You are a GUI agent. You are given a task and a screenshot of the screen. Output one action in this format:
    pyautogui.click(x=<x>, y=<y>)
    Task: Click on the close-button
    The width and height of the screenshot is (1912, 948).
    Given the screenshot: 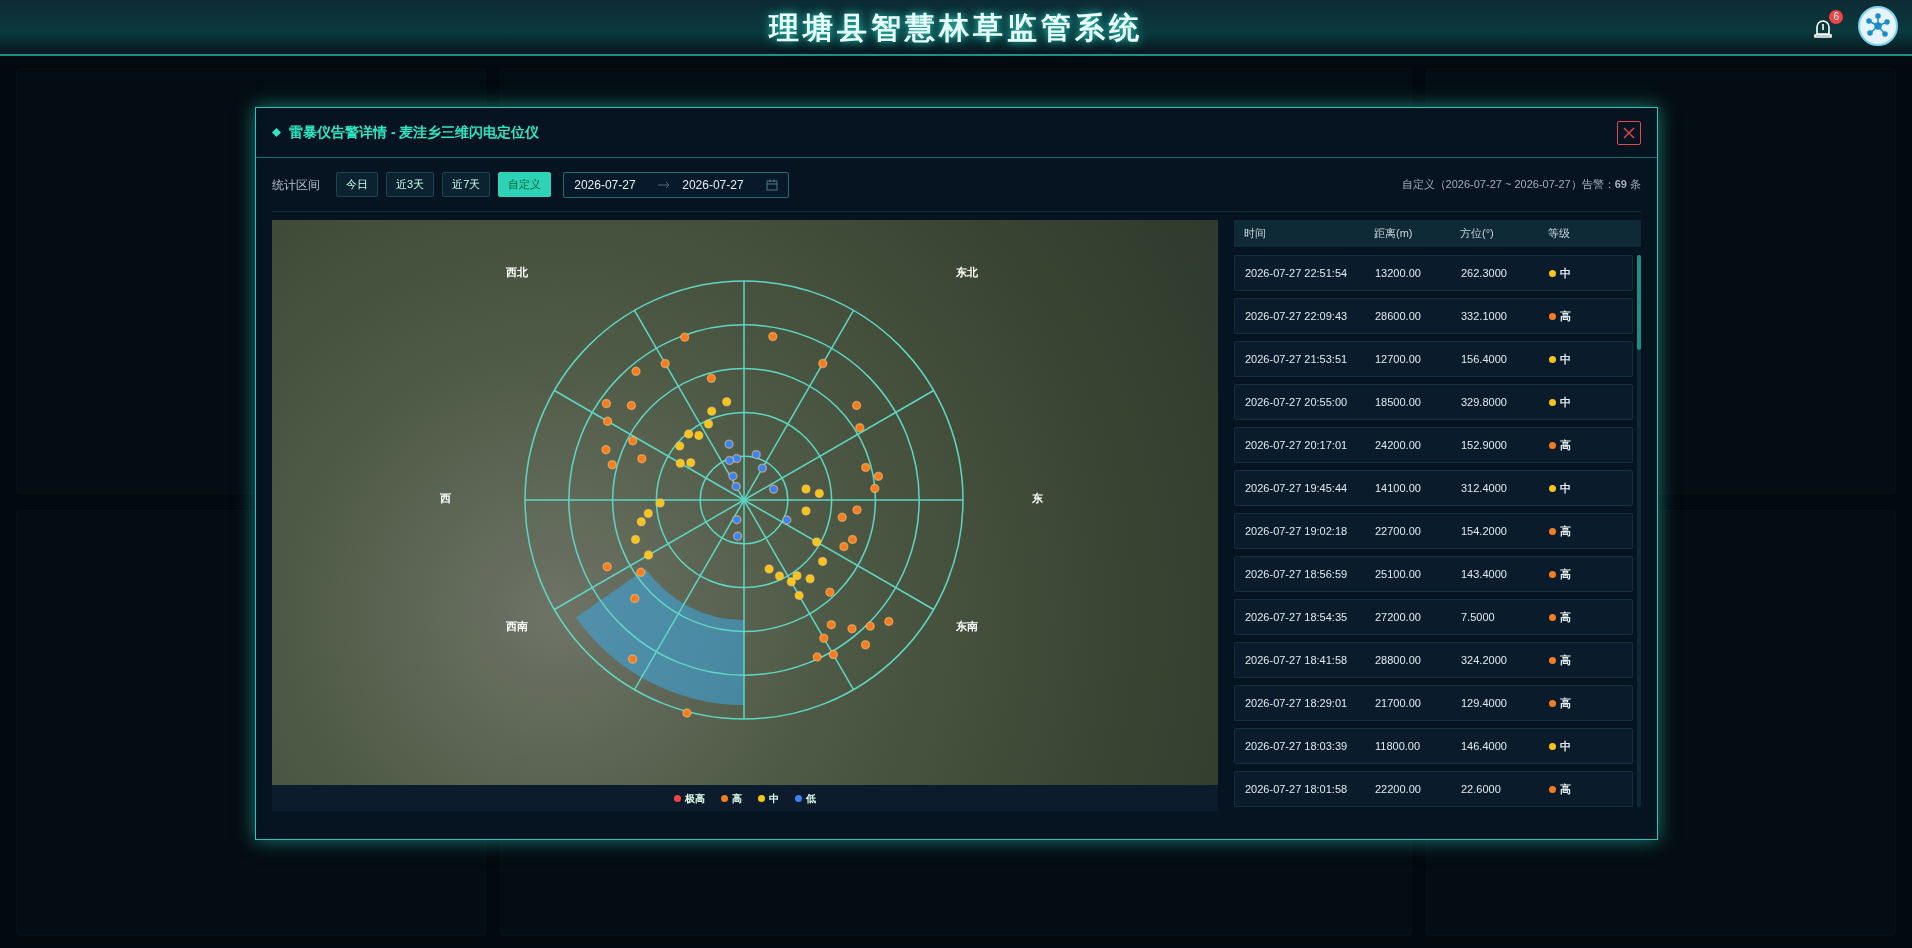 What is the action you would take?
    pyautogui.click(x=1629, y=132)
    